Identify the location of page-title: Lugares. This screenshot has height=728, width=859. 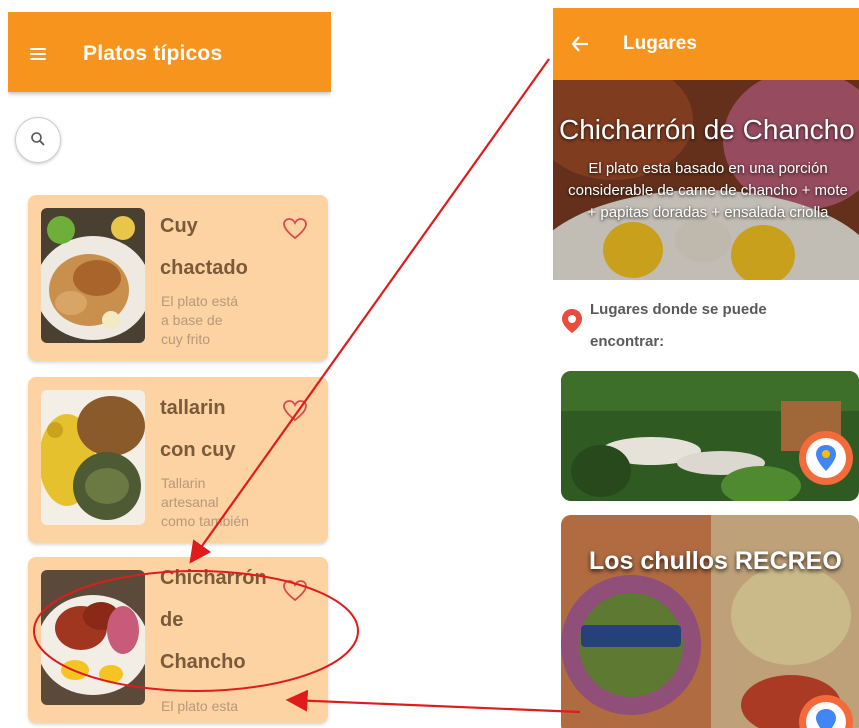
(660, 43).